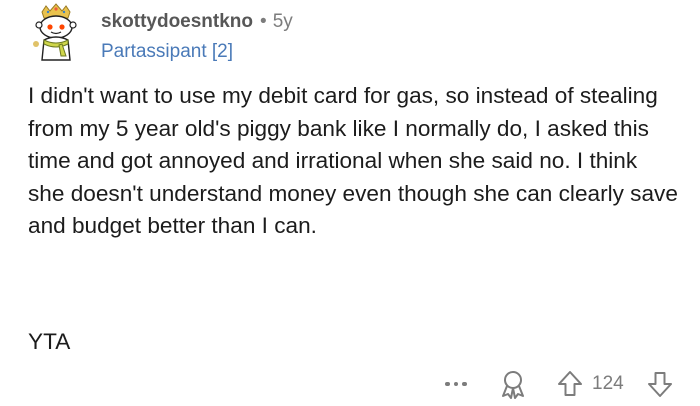 The image size is (700, 406). Describe the element at coordinates (177, 22) in the screenshot. I see `username-link: skottydoesntkno` at that location.